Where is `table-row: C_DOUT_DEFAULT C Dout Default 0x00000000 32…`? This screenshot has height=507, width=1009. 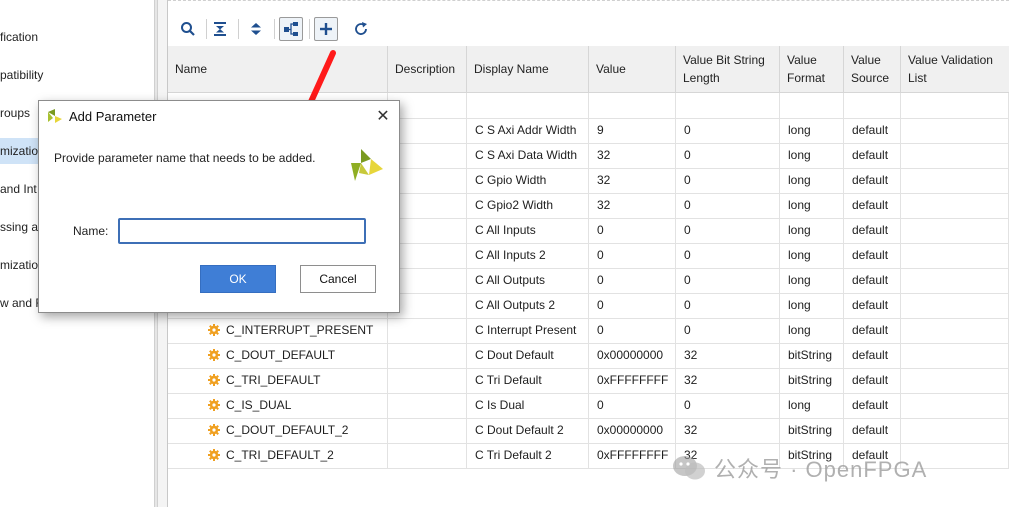 table-row: C_DOUT_DEFAULT C Dout Default 0x00000000 32… is located at coordinates (588, 356).